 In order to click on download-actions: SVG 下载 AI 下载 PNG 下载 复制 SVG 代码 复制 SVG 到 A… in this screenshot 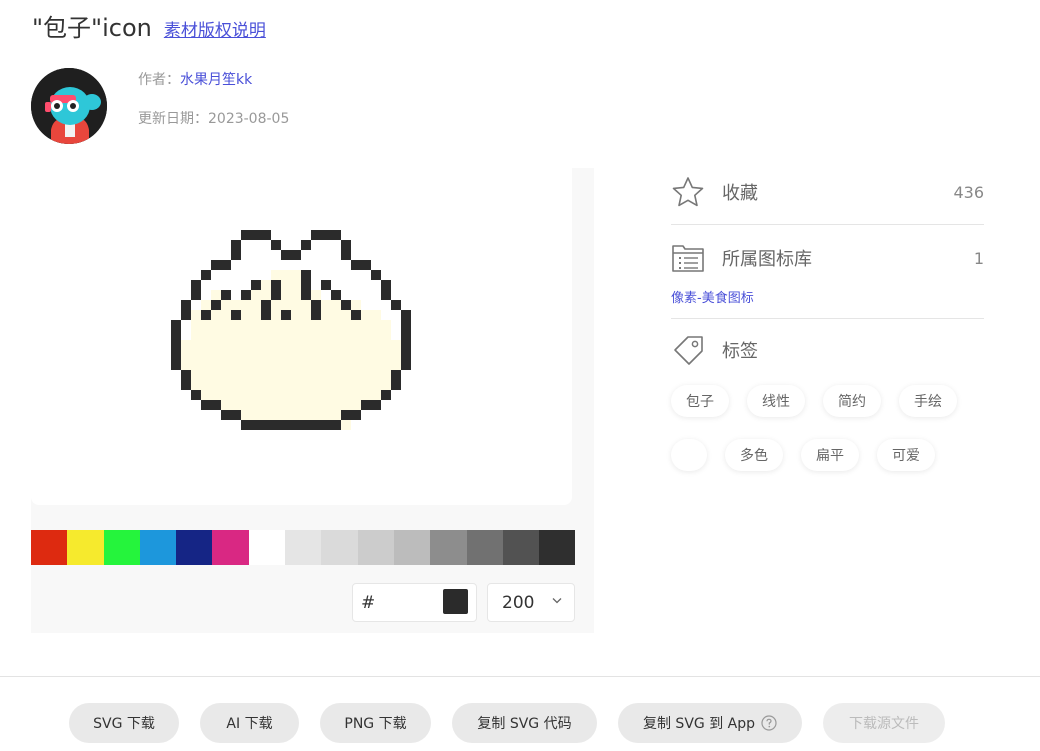, I will do `click(507, 723)`.